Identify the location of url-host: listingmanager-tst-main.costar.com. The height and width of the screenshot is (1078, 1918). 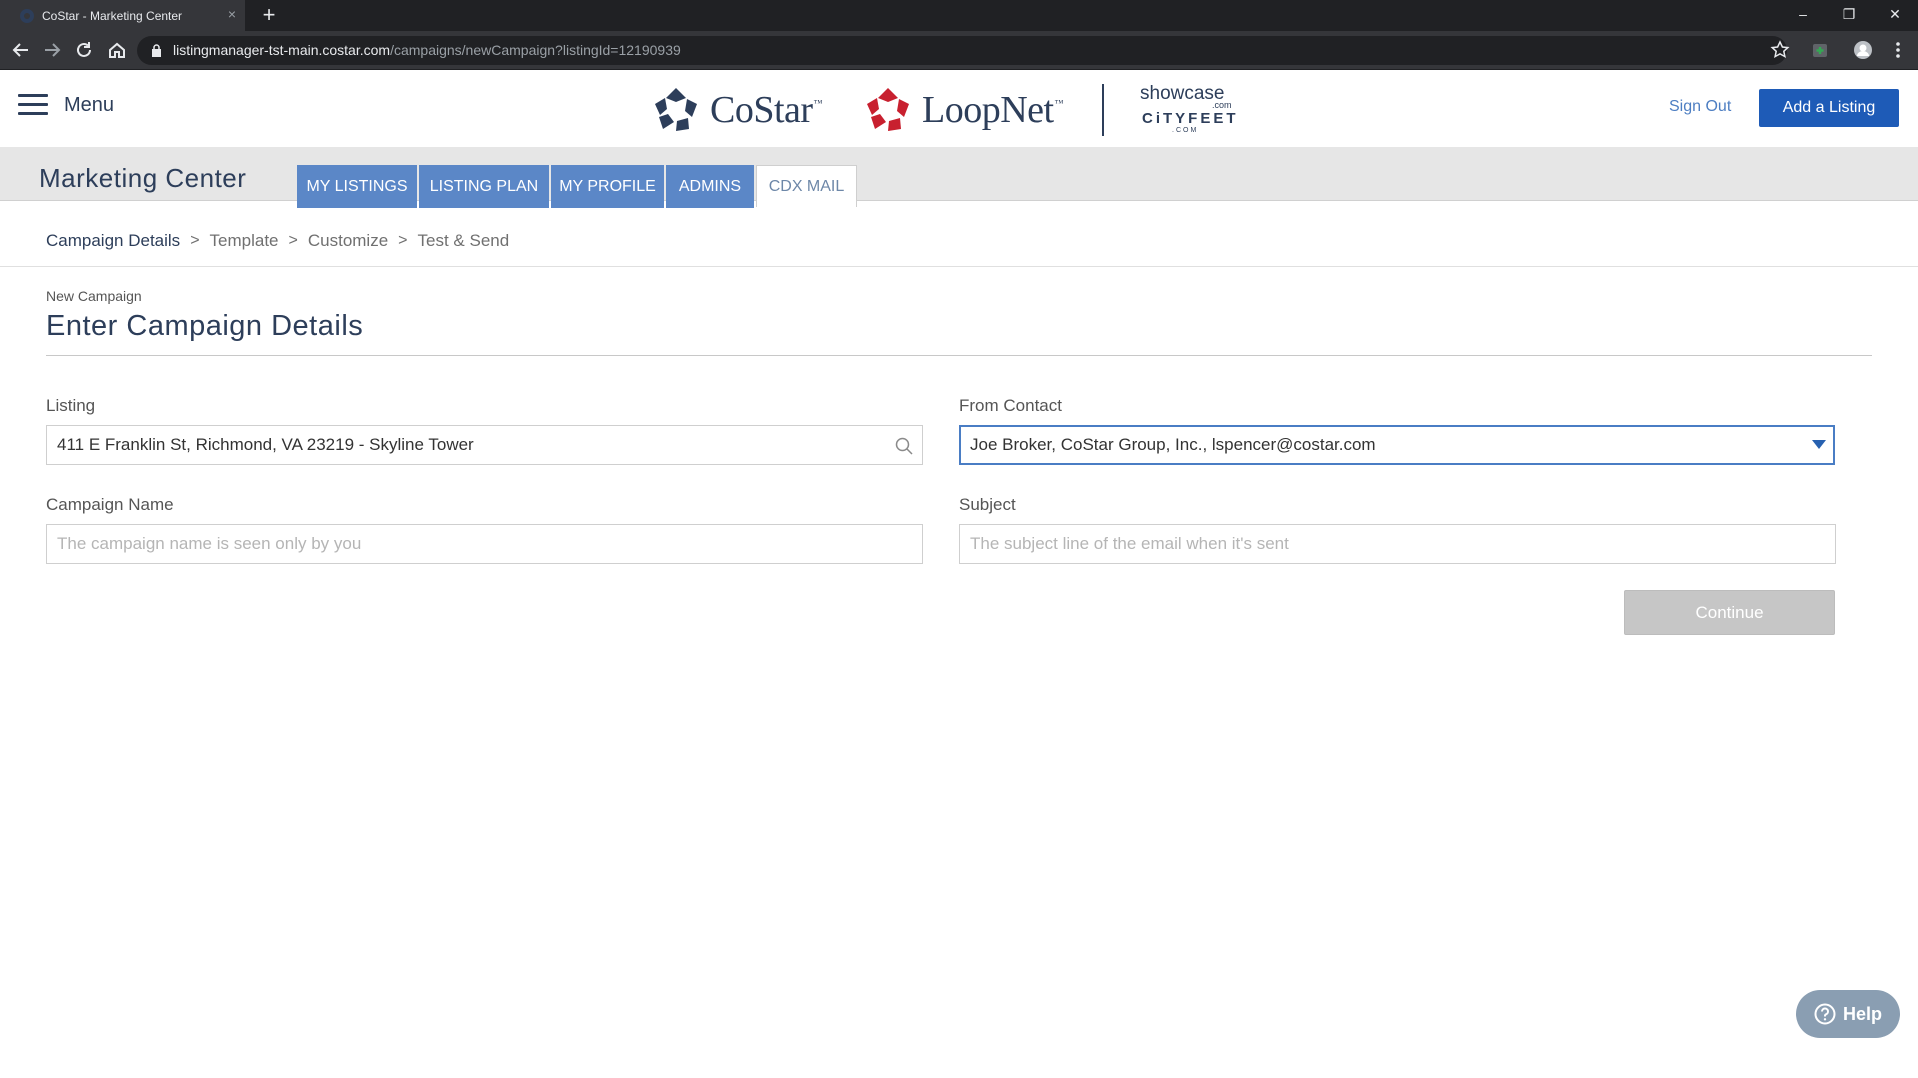
(282, 50).